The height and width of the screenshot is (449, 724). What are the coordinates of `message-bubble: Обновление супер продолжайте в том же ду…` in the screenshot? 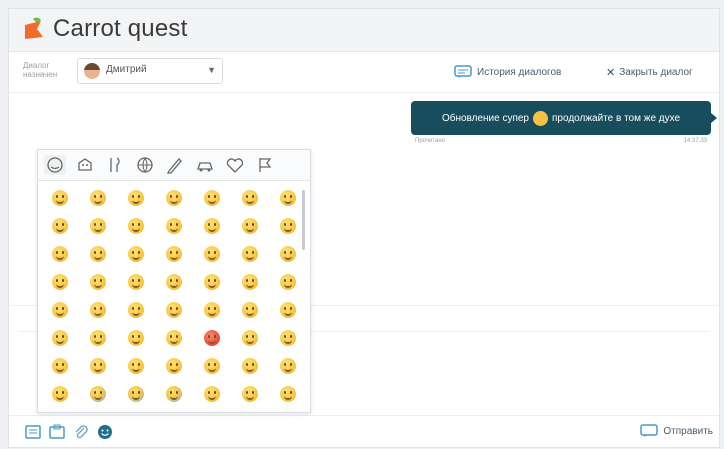 It's located at (564, 118).